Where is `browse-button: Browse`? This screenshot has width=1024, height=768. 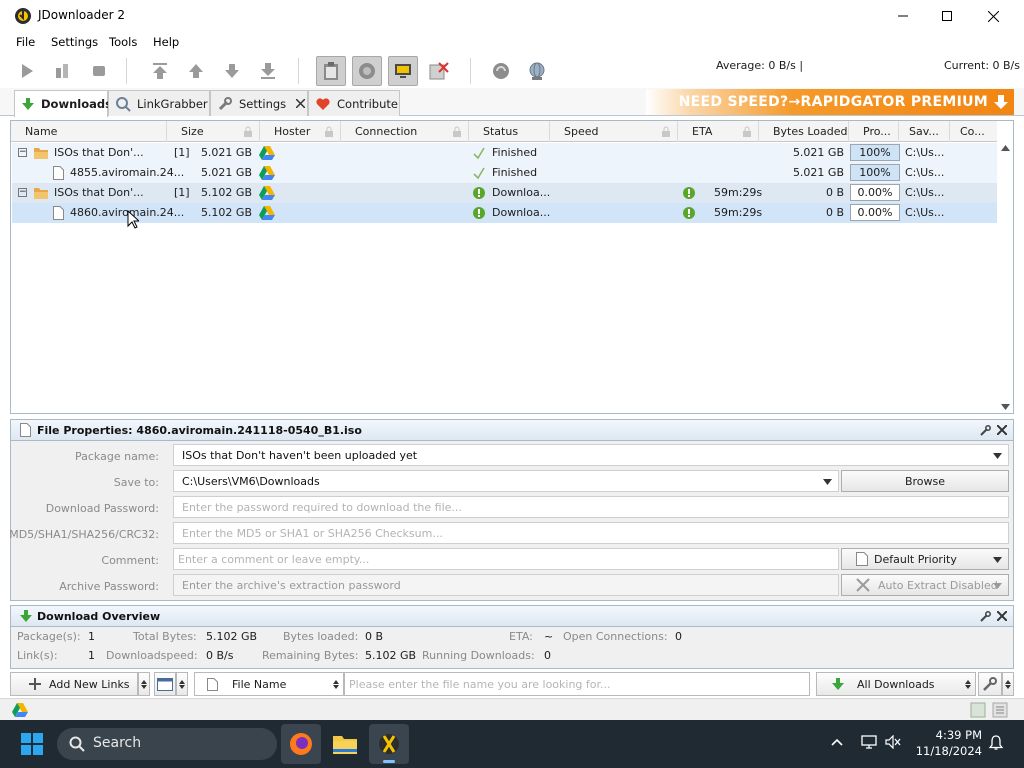 browse-button: Browse is located at coordinates (925, 481).